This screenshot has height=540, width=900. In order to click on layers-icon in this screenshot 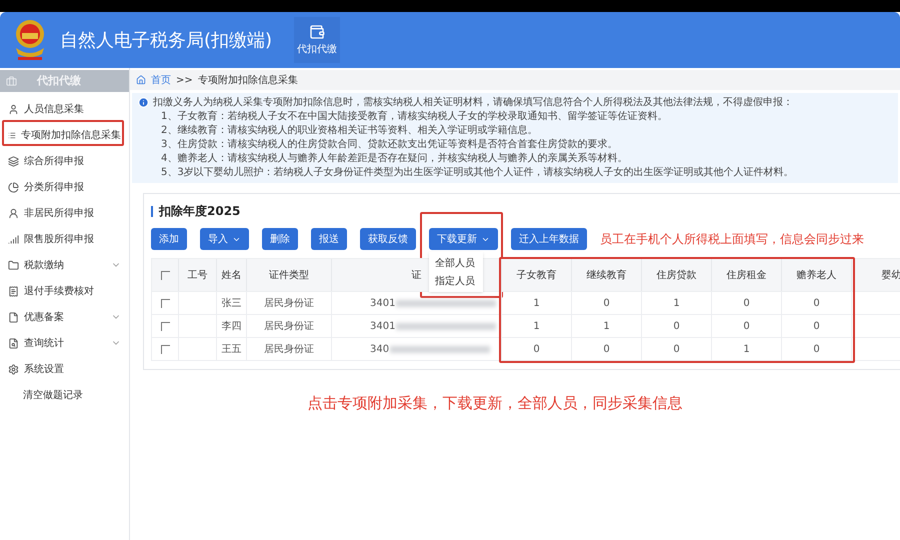, I will do `click(13, 161)`.